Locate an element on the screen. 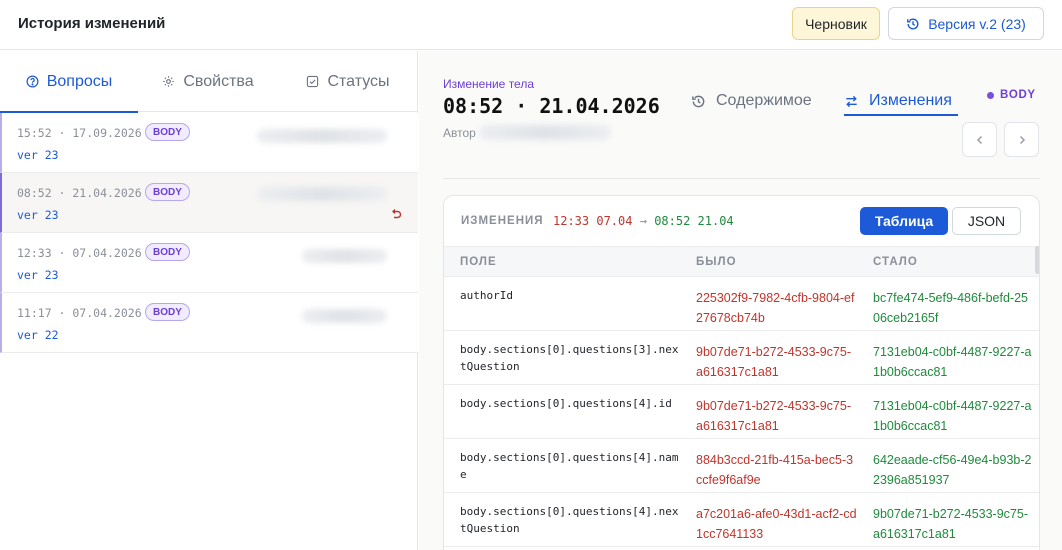  history-item: 12:33 · 07.04.2026 BODY ver 23 is located at coordinates (209, 263).